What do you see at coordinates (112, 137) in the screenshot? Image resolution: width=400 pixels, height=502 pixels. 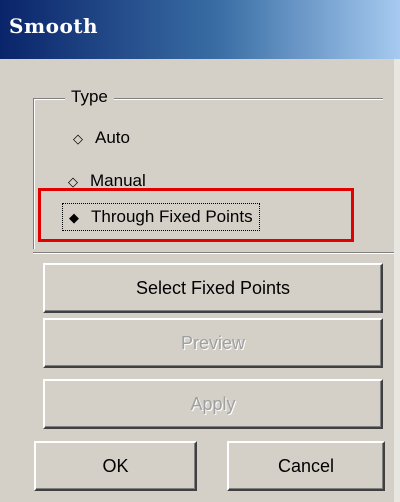 I see `radio-auto-label: Auto` at bounding box center [112, 137].